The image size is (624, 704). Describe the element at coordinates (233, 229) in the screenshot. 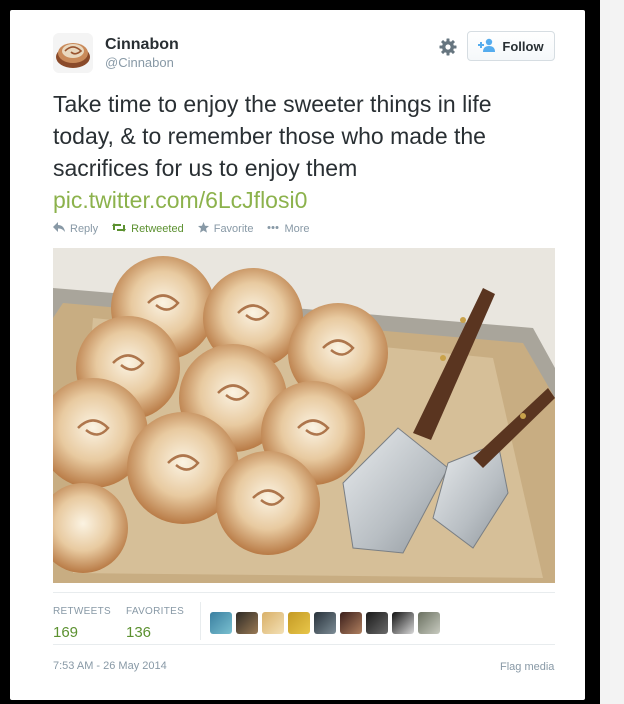

I see `favorite-label: Favorite` at that location.